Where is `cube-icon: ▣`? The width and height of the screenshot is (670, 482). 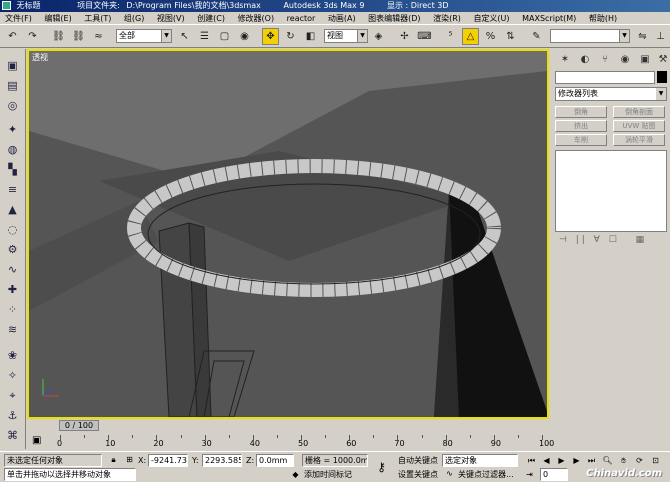 cube-icon: ▣ is located at coordinates (12, 65).